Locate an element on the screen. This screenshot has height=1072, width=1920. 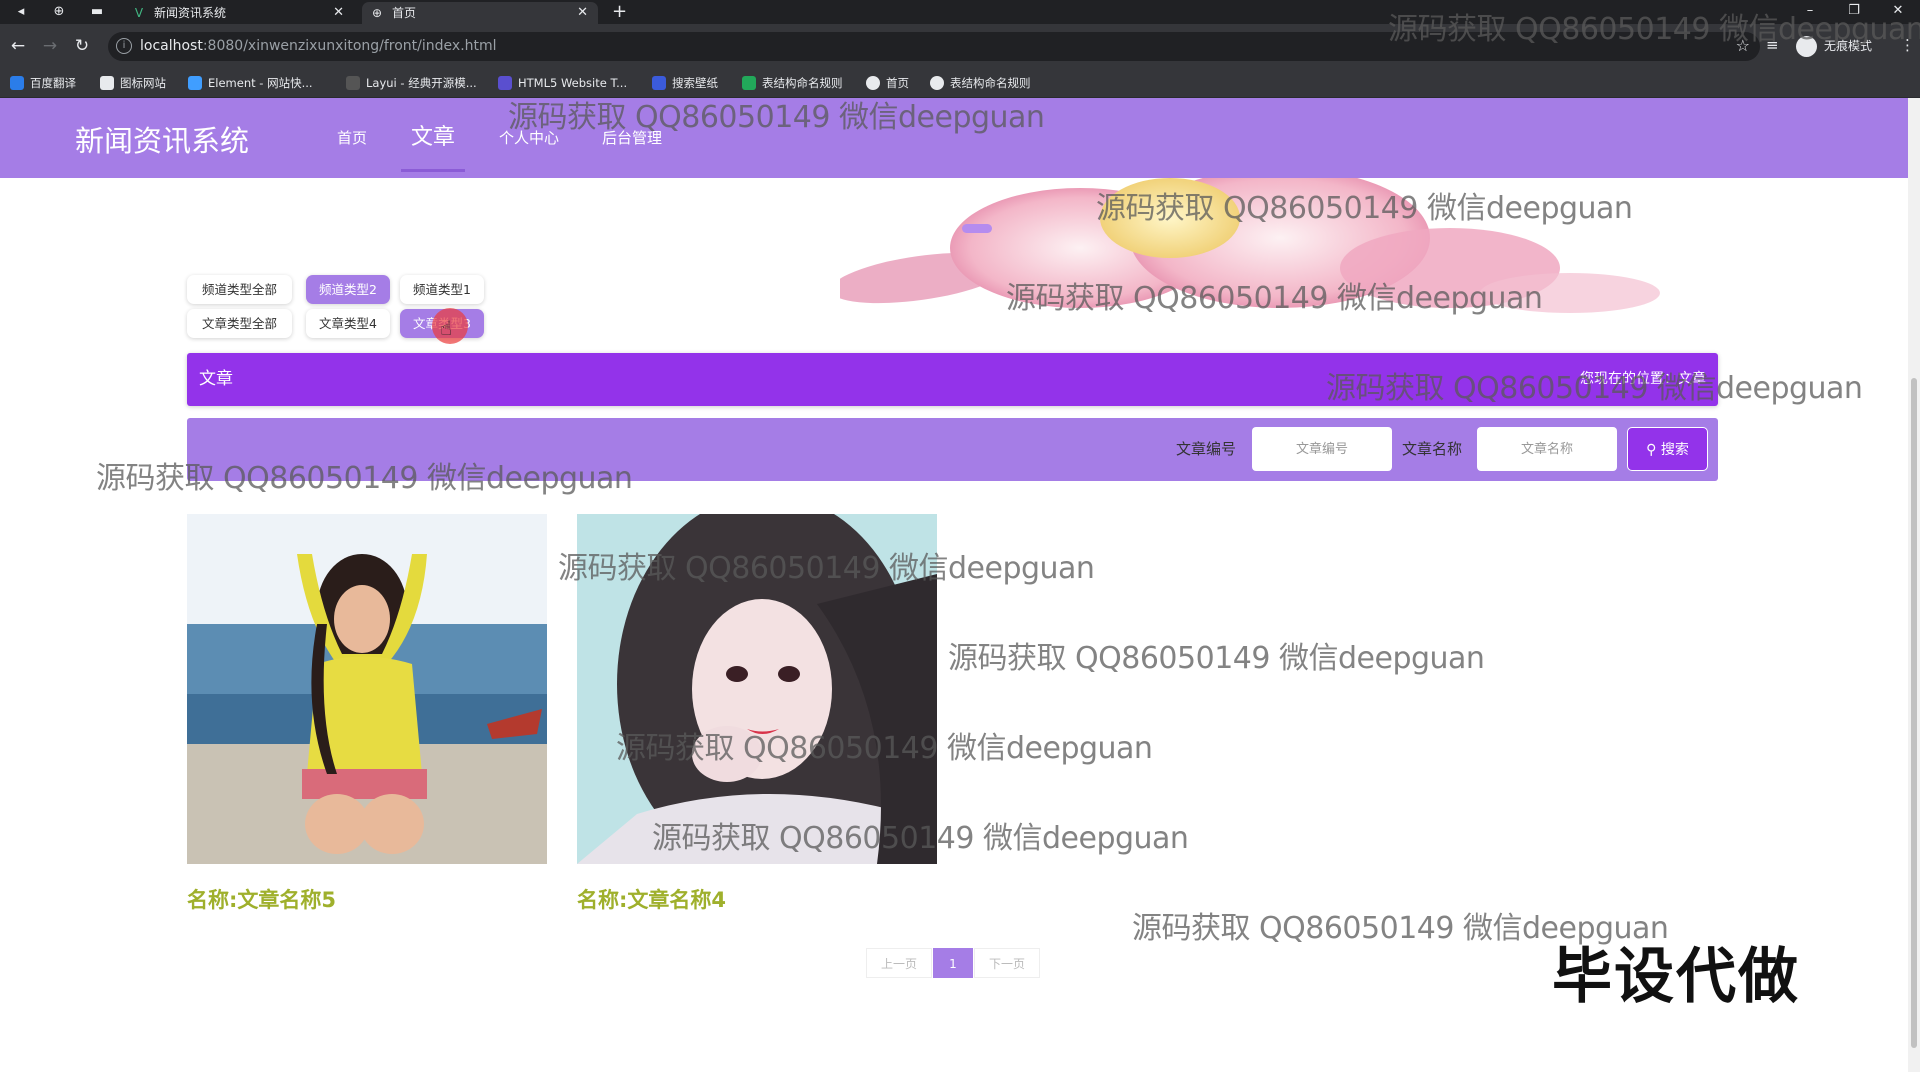
article-name: 名称:文章名称4 is located at coordinates (651, 899).